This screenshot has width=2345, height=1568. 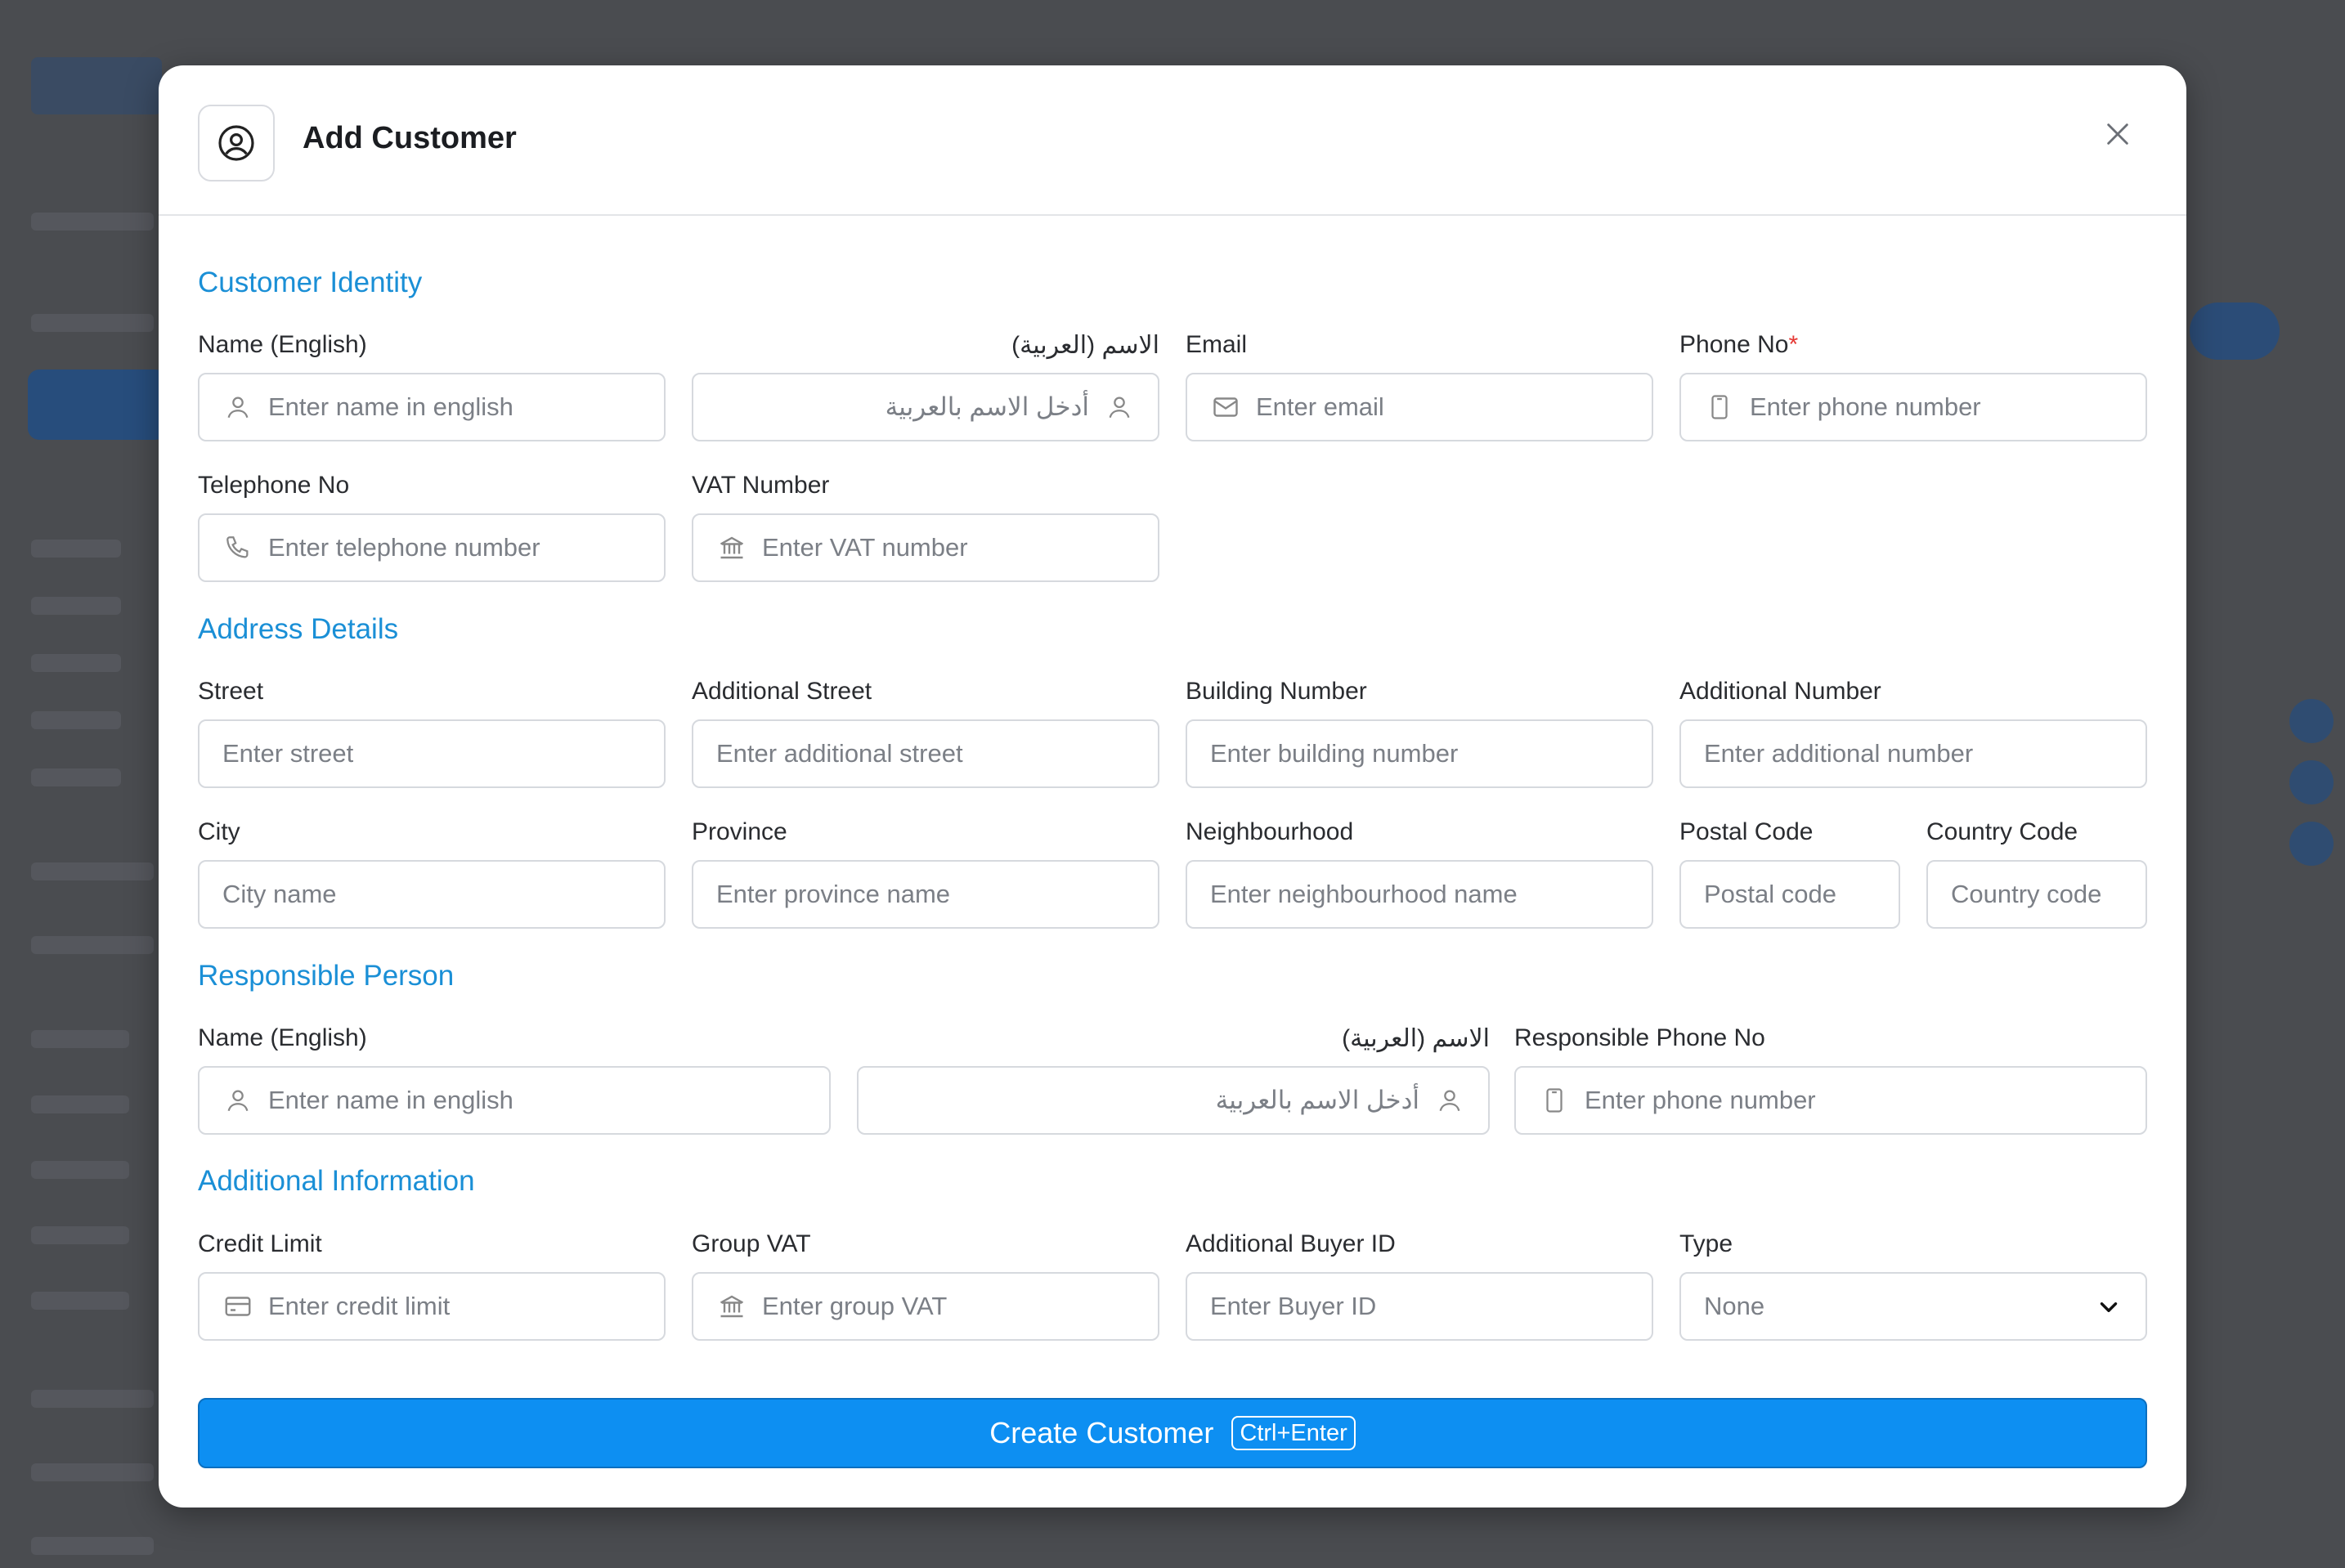 What do you see at coordinates (432, 895) in the screenshot?
I see `city-input: City name` at bounding box center [432, 895].